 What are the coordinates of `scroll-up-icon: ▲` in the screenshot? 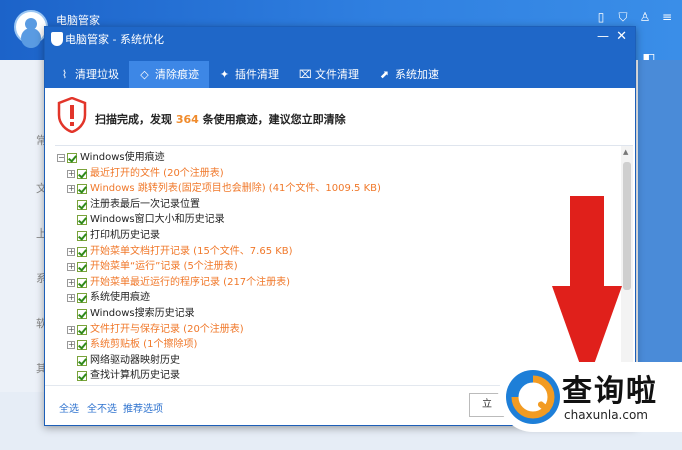 It's located at (625, 152).